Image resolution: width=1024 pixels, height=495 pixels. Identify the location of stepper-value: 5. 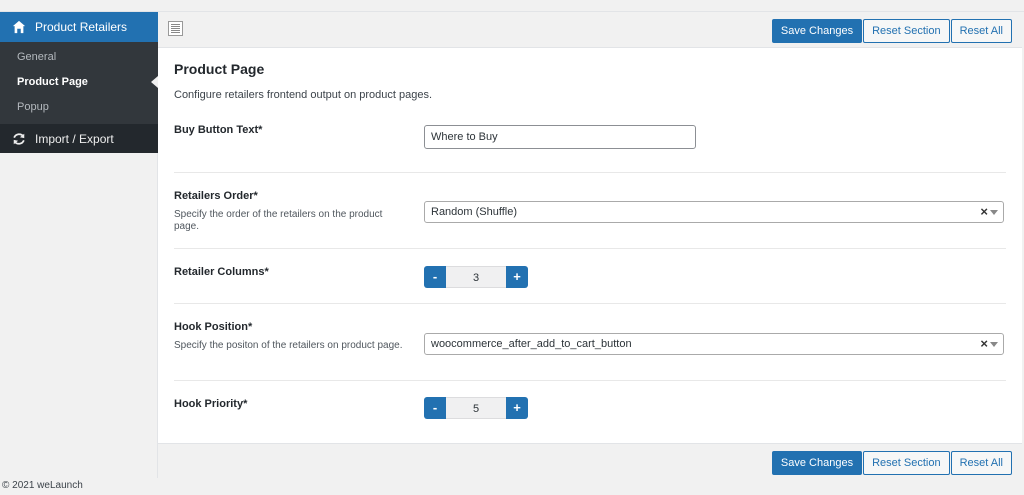
(476, 408).